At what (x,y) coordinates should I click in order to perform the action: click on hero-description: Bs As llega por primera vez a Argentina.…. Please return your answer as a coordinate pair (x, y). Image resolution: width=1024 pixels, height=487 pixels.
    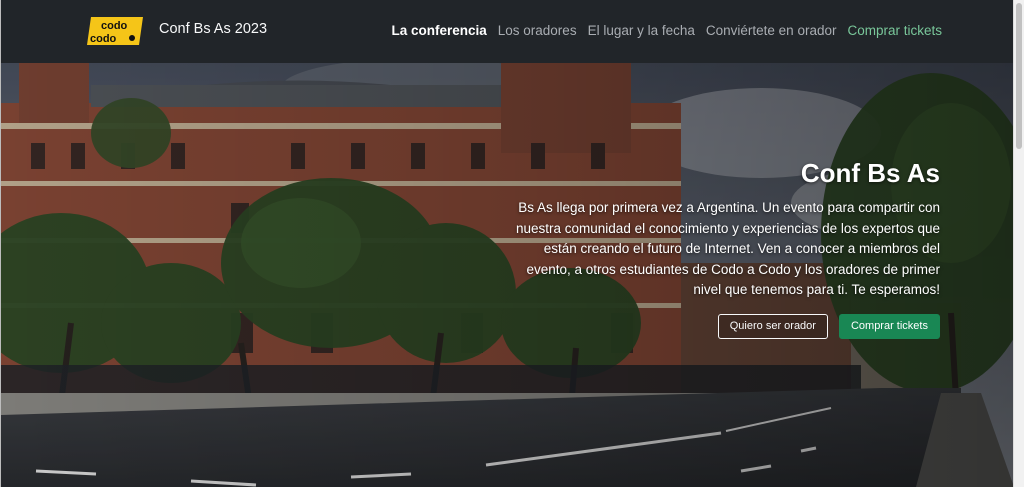
    Looking at the image, I should click on (728, 248).